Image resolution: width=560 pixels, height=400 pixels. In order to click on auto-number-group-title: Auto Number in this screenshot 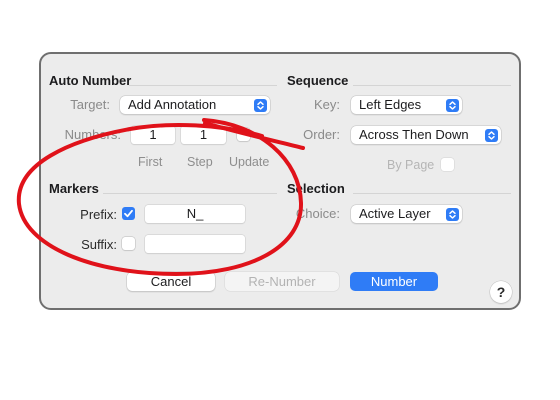, I will do `click(90, 80)`.